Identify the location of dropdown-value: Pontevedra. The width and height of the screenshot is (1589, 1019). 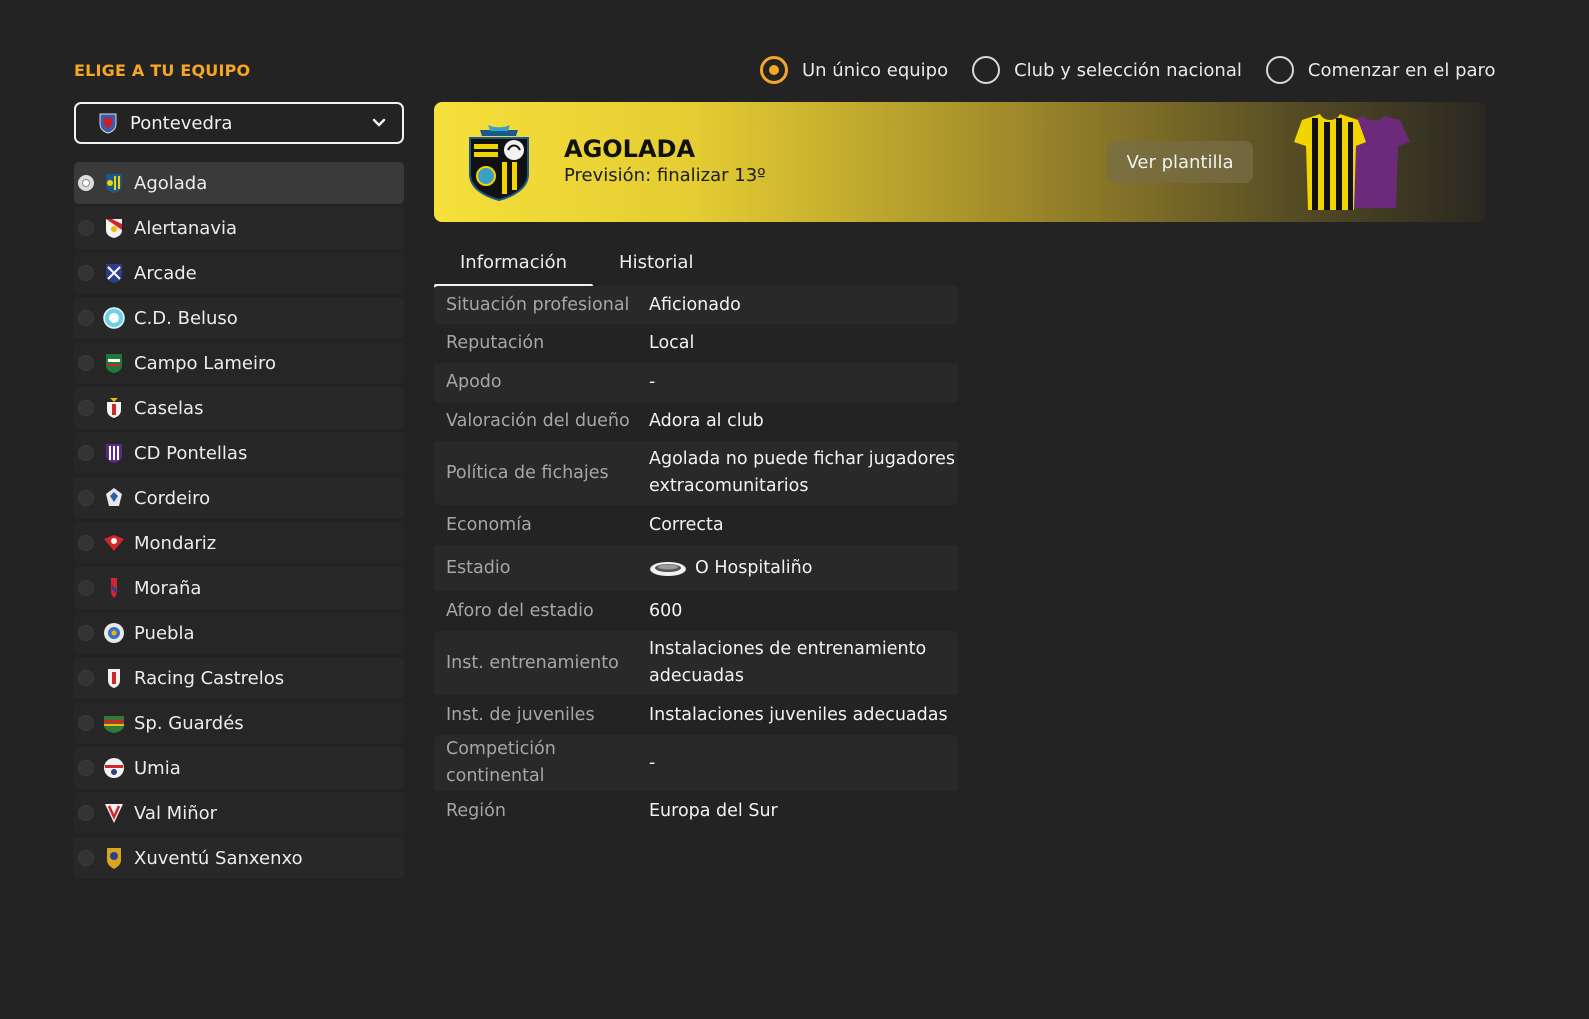
(181, 123).